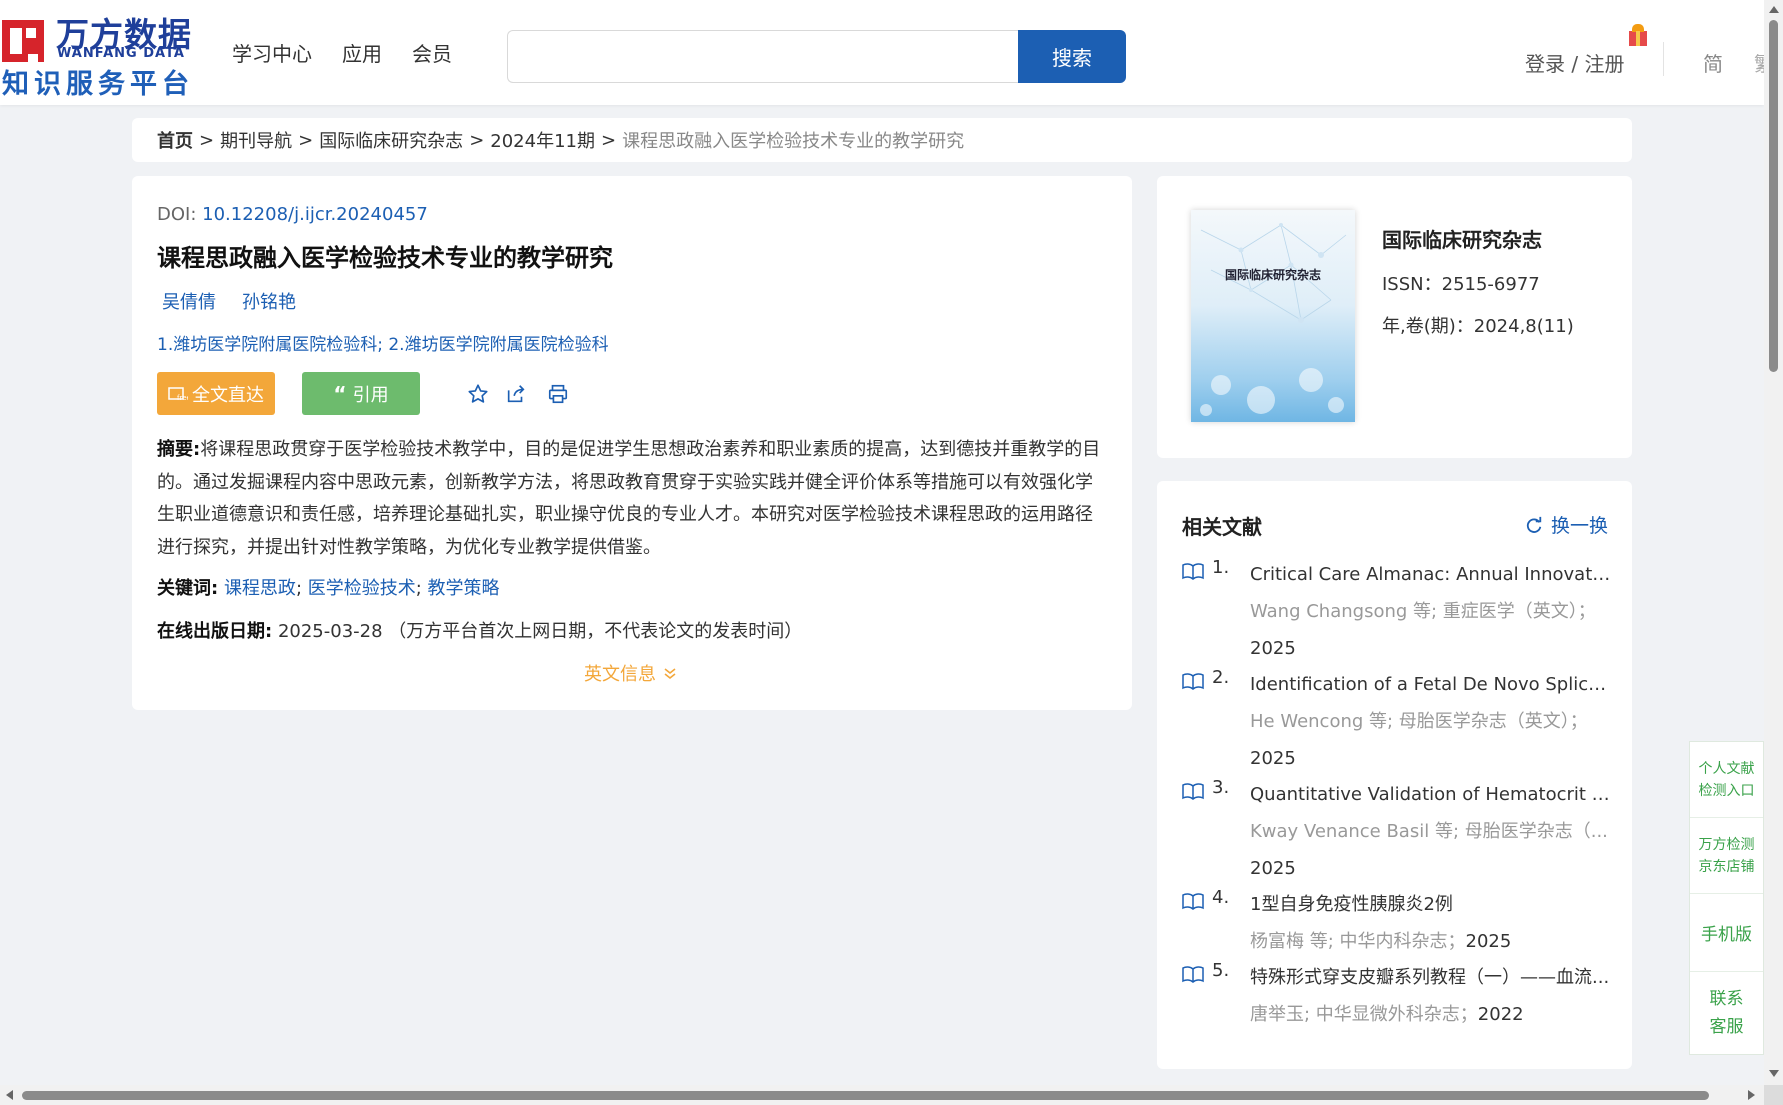 This screenshot has width=1783, height=1105. What do you see at coordinates (1726, 768) in the screenshot?
I see `side-line: 个人文献` at bounding box center [1726, 768].